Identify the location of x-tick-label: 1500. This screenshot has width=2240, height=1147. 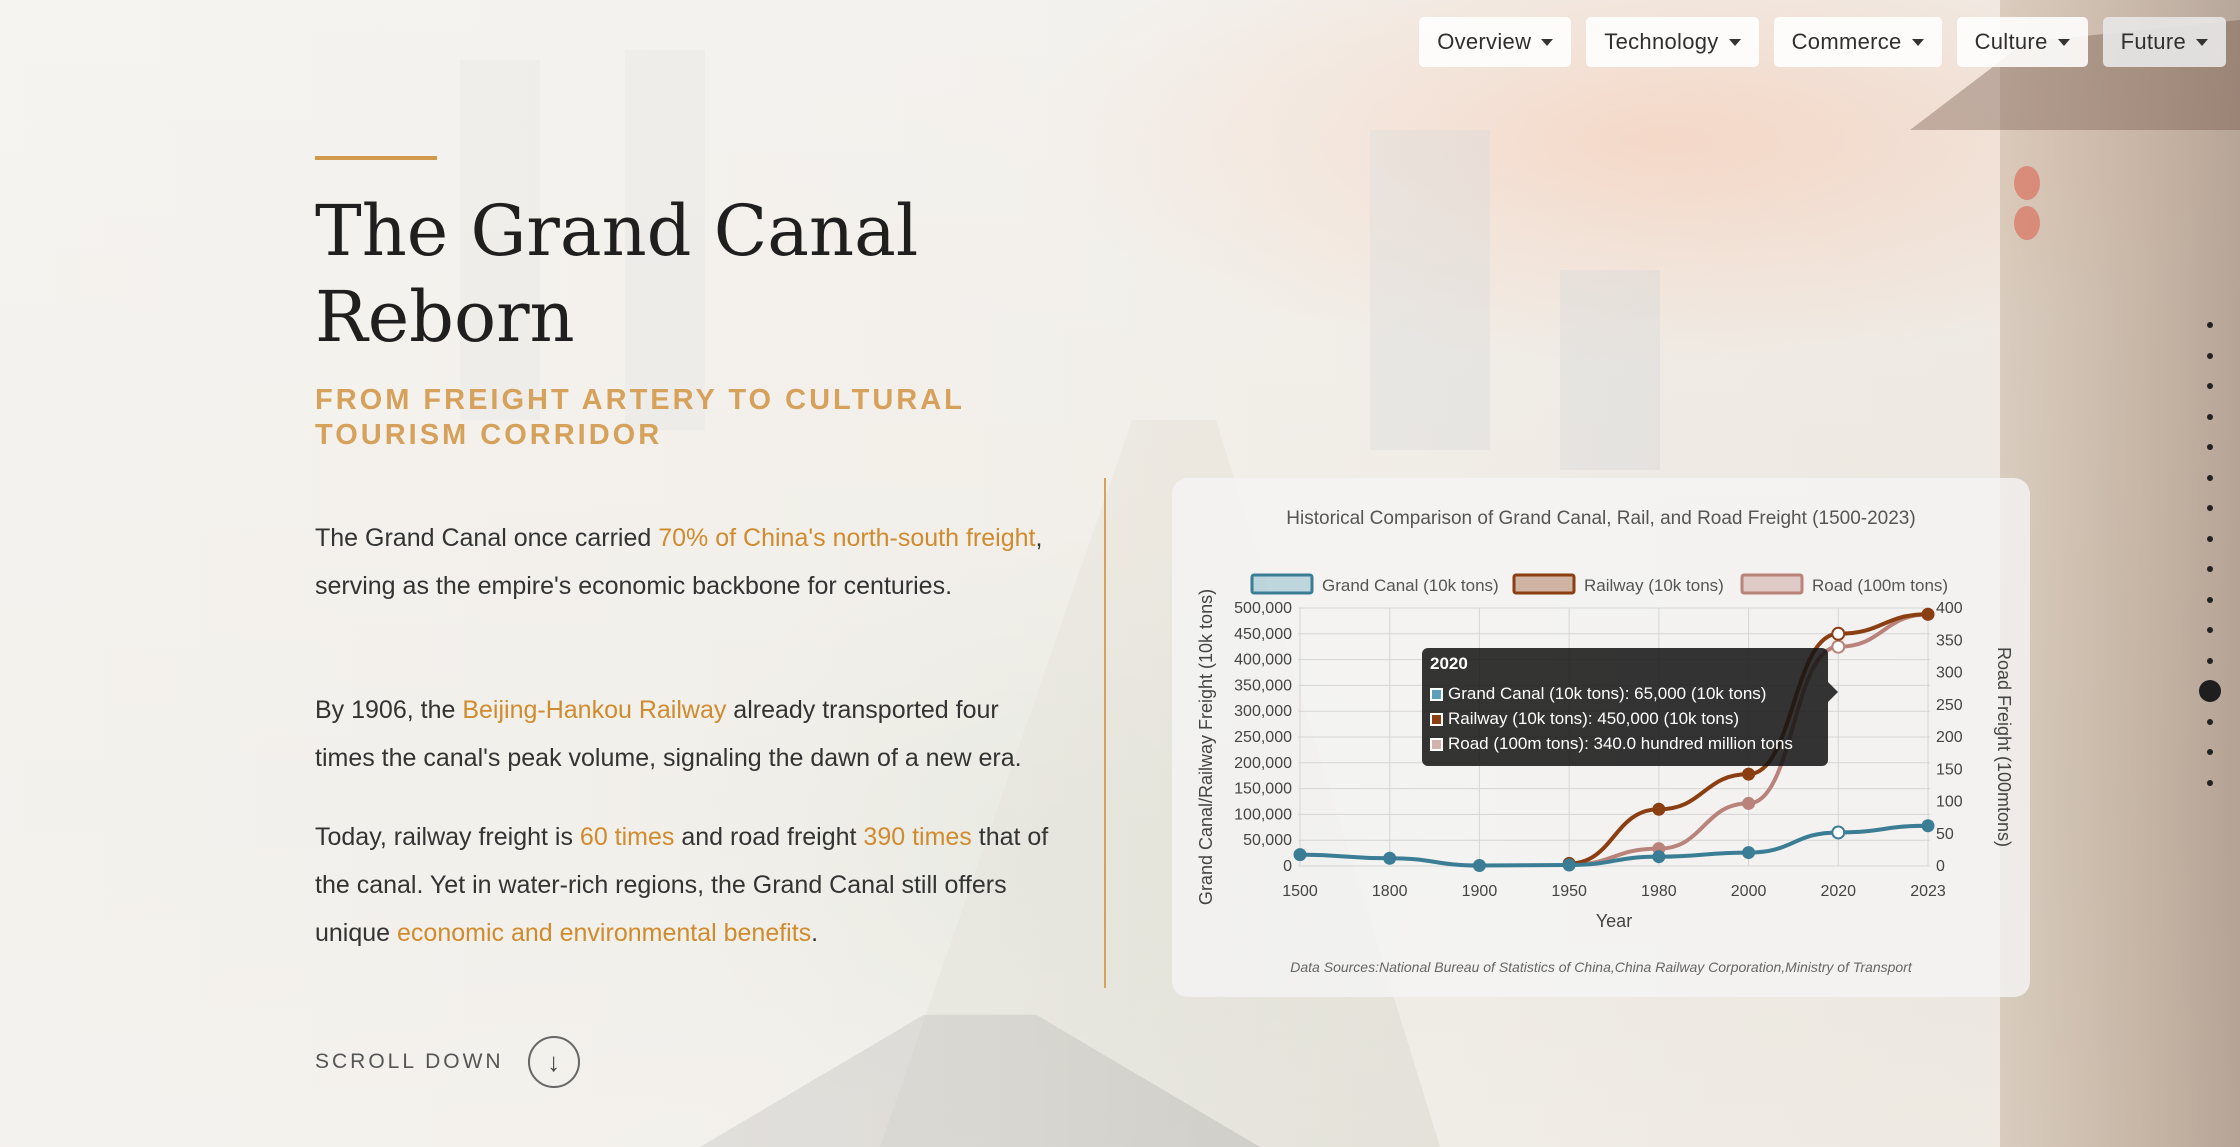
(1300, 891).